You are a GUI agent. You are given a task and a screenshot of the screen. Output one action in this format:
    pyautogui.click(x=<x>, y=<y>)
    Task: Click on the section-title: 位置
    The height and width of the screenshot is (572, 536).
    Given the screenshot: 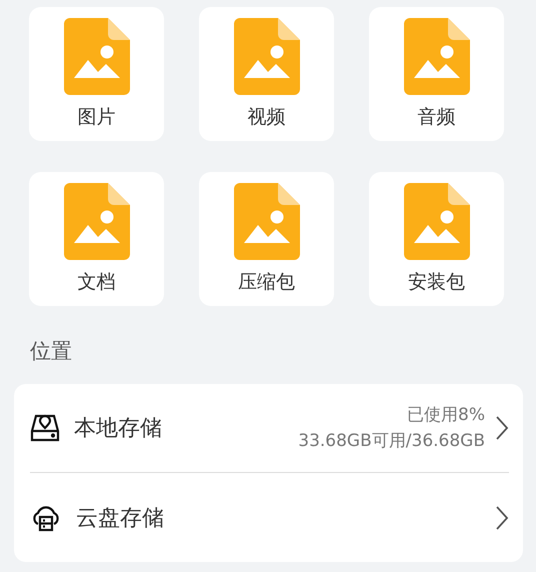 What is the action you would take?
    pyautogui.click(x=51, y=351)
    